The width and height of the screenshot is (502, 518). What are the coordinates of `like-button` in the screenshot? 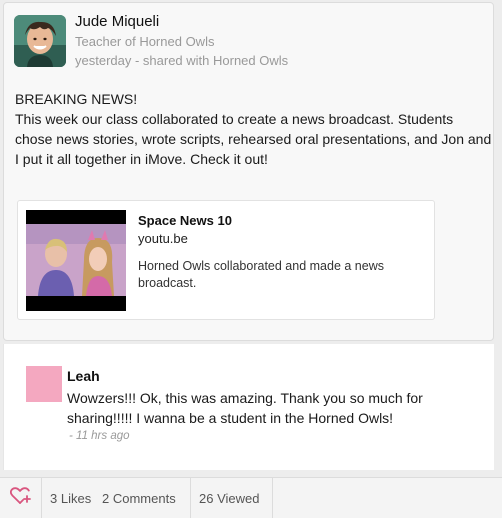 It's located at (21, 498).